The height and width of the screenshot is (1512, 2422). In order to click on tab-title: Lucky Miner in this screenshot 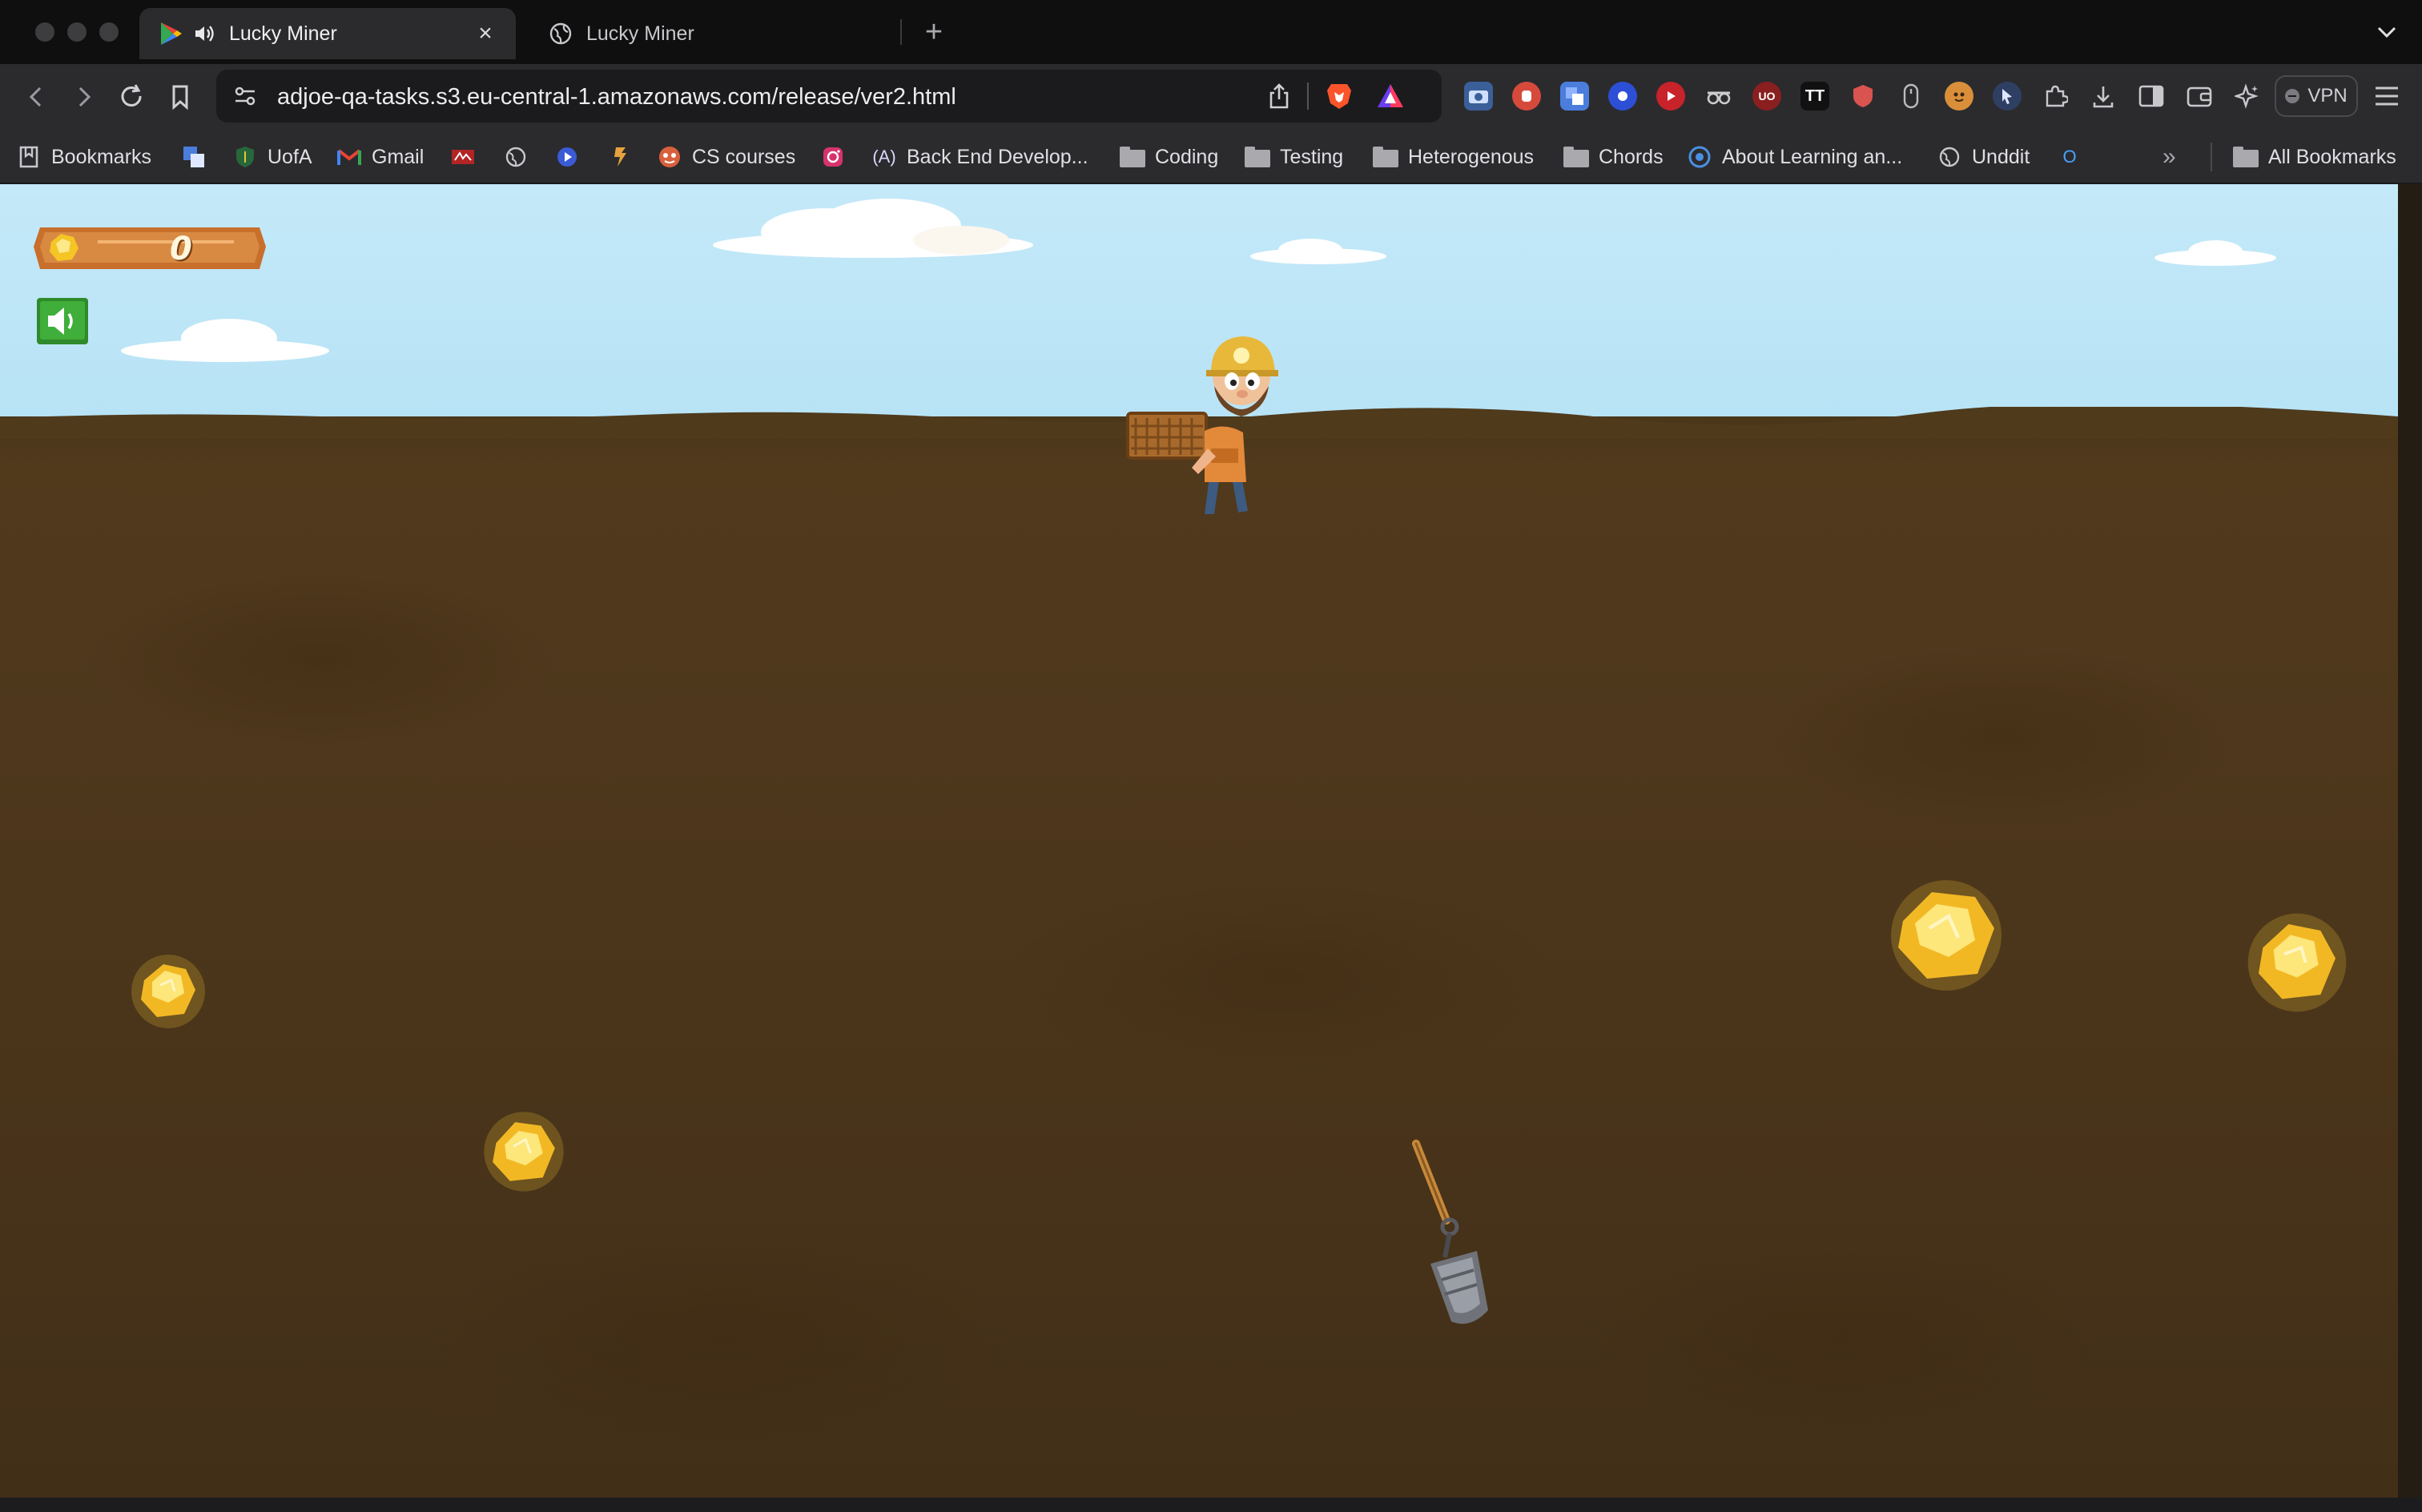, I will do `click(640, 33)`.